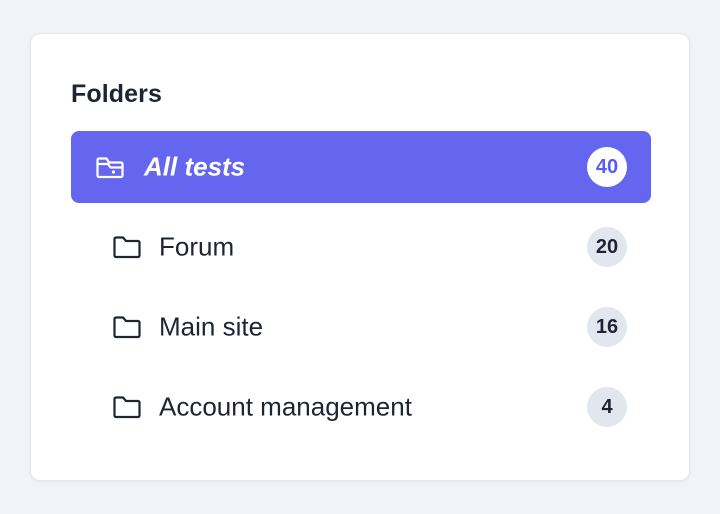 The image size is (720, 514). What do you see at coordinates (197, 246) in the screenshot?
I see `folder-label: Forum` at bounding box center [197, 246].